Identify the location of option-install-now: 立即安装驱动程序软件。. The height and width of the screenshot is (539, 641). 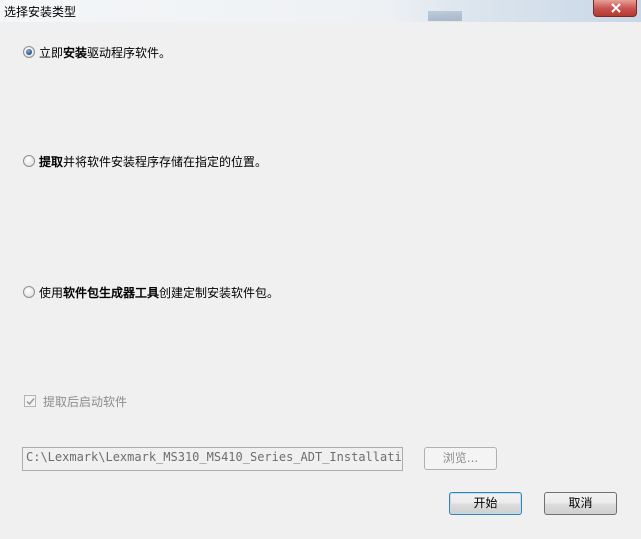
(97, 52).